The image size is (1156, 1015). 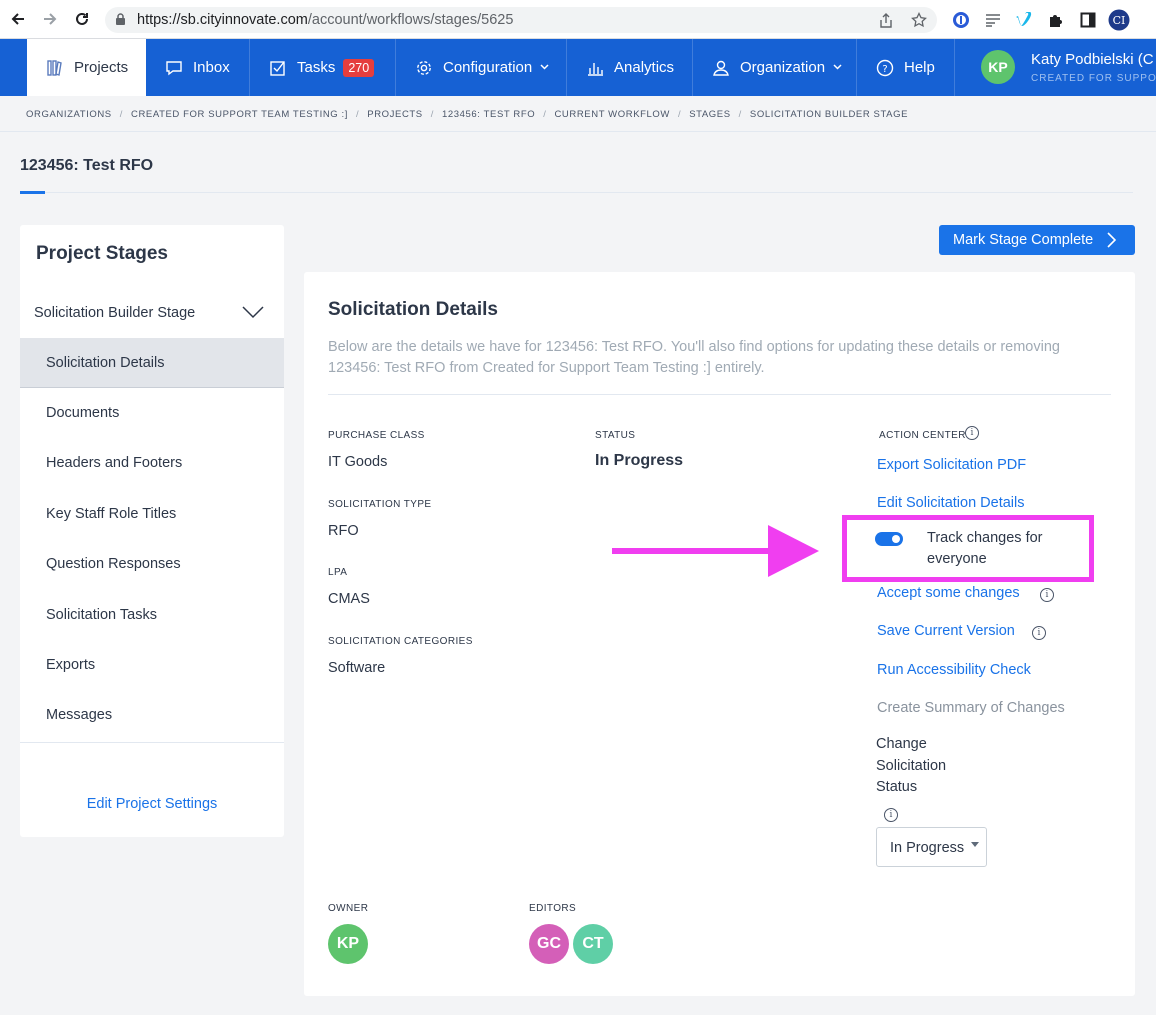 What do you see at coordinates (400, 641) in the screenshot?
I see `categories-label: SOLICITATION CATEGORIES` at bounding box center [400, 641].